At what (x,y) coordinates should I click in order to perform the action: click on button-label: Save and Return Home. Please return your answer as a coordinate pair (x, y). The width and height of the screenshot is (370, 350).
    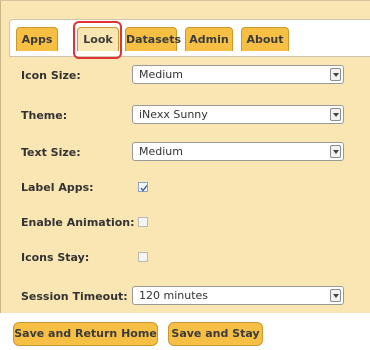
    Looking at the image, I should click on (85, 333).